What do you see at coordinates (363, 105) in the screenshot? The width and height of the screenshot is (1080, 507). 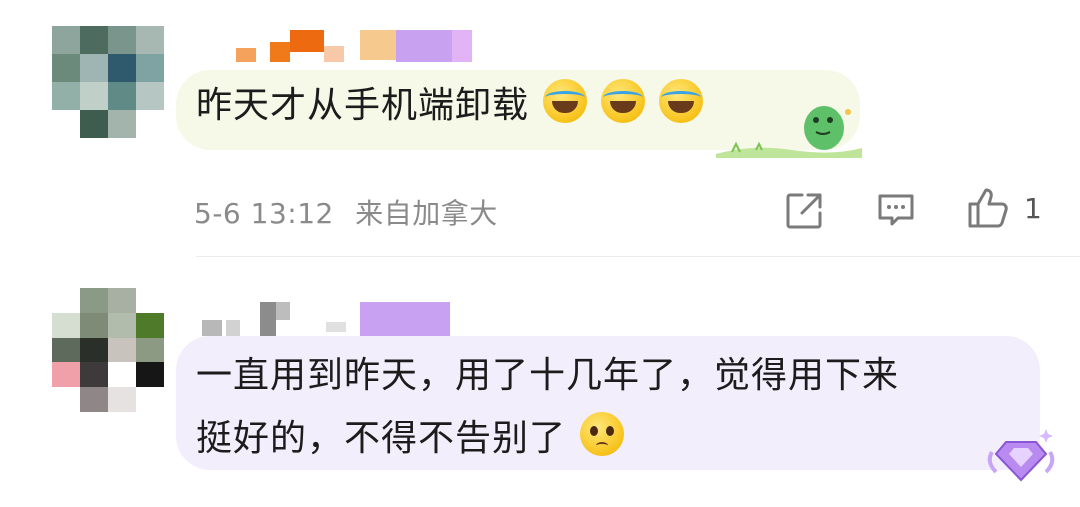 I see `comment-text: 昨天才从手机端卸载` at bounding box center [363, 105].